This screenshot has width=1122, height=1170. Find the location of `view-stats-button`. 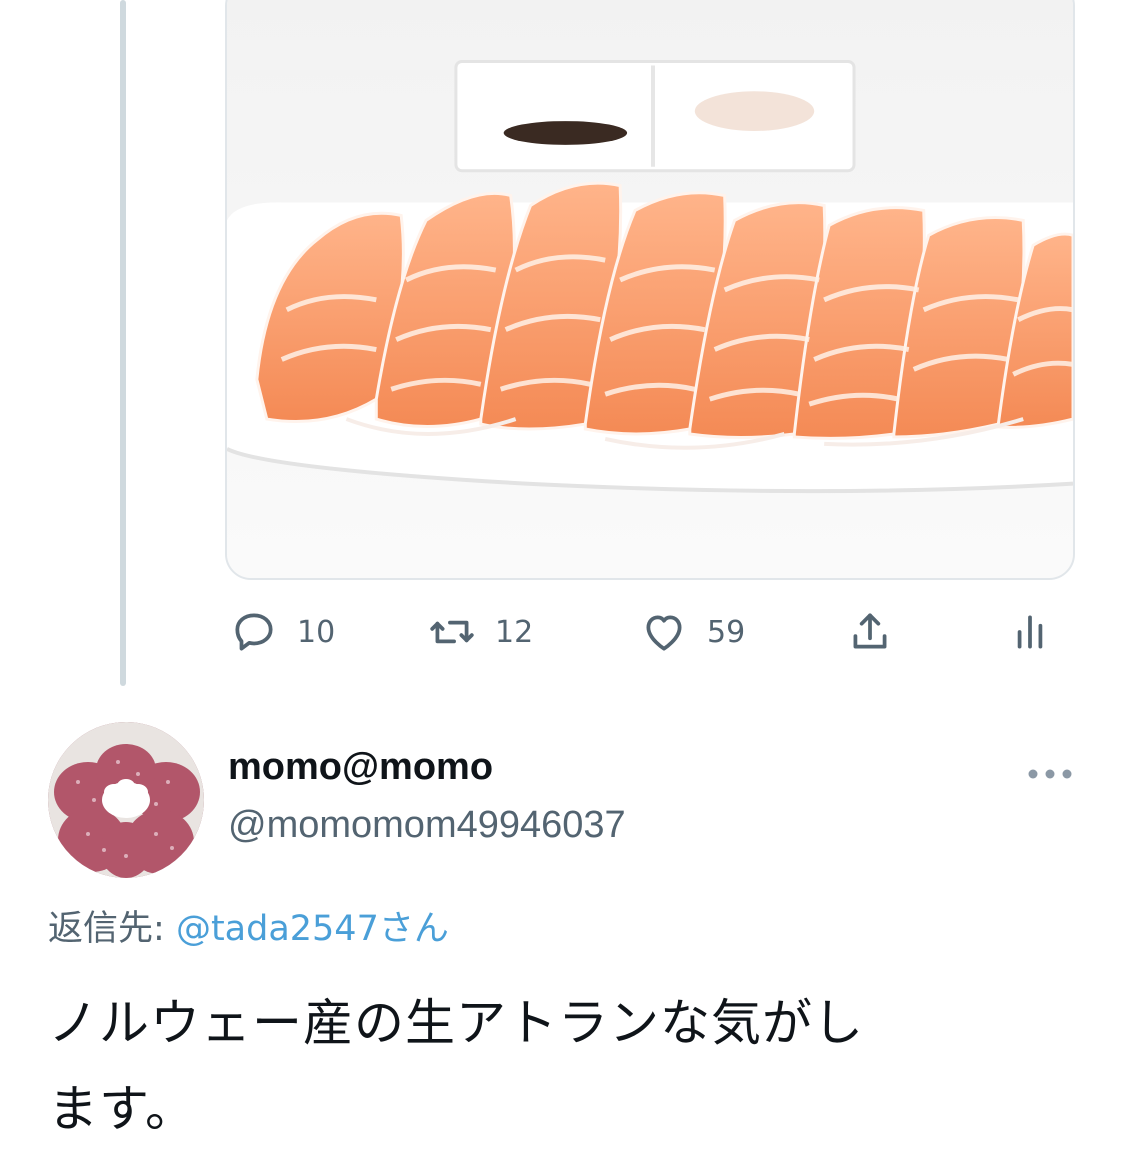

view-stats-button is located at coordinates (1030, 632).